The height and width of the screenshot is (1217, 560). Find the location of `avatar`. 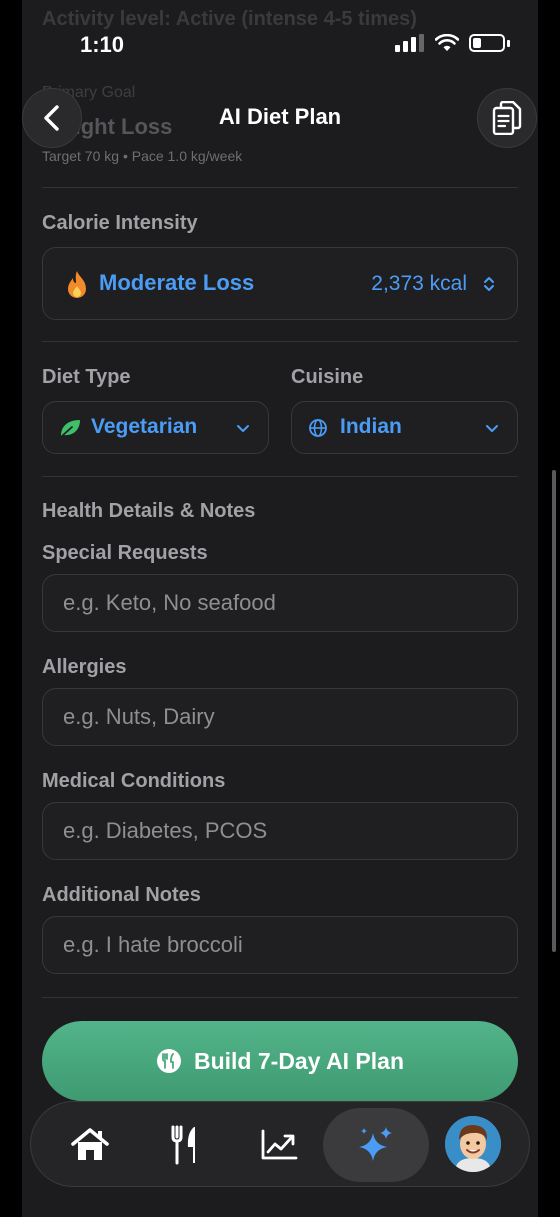

avatar is located at coordinates (473, 1144).